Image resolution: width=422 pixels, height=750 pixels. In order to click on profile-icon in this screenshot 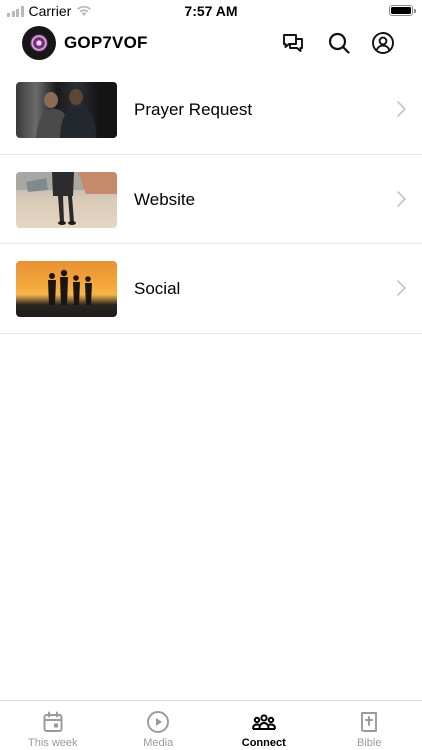, I will do `click(383, 43)`.